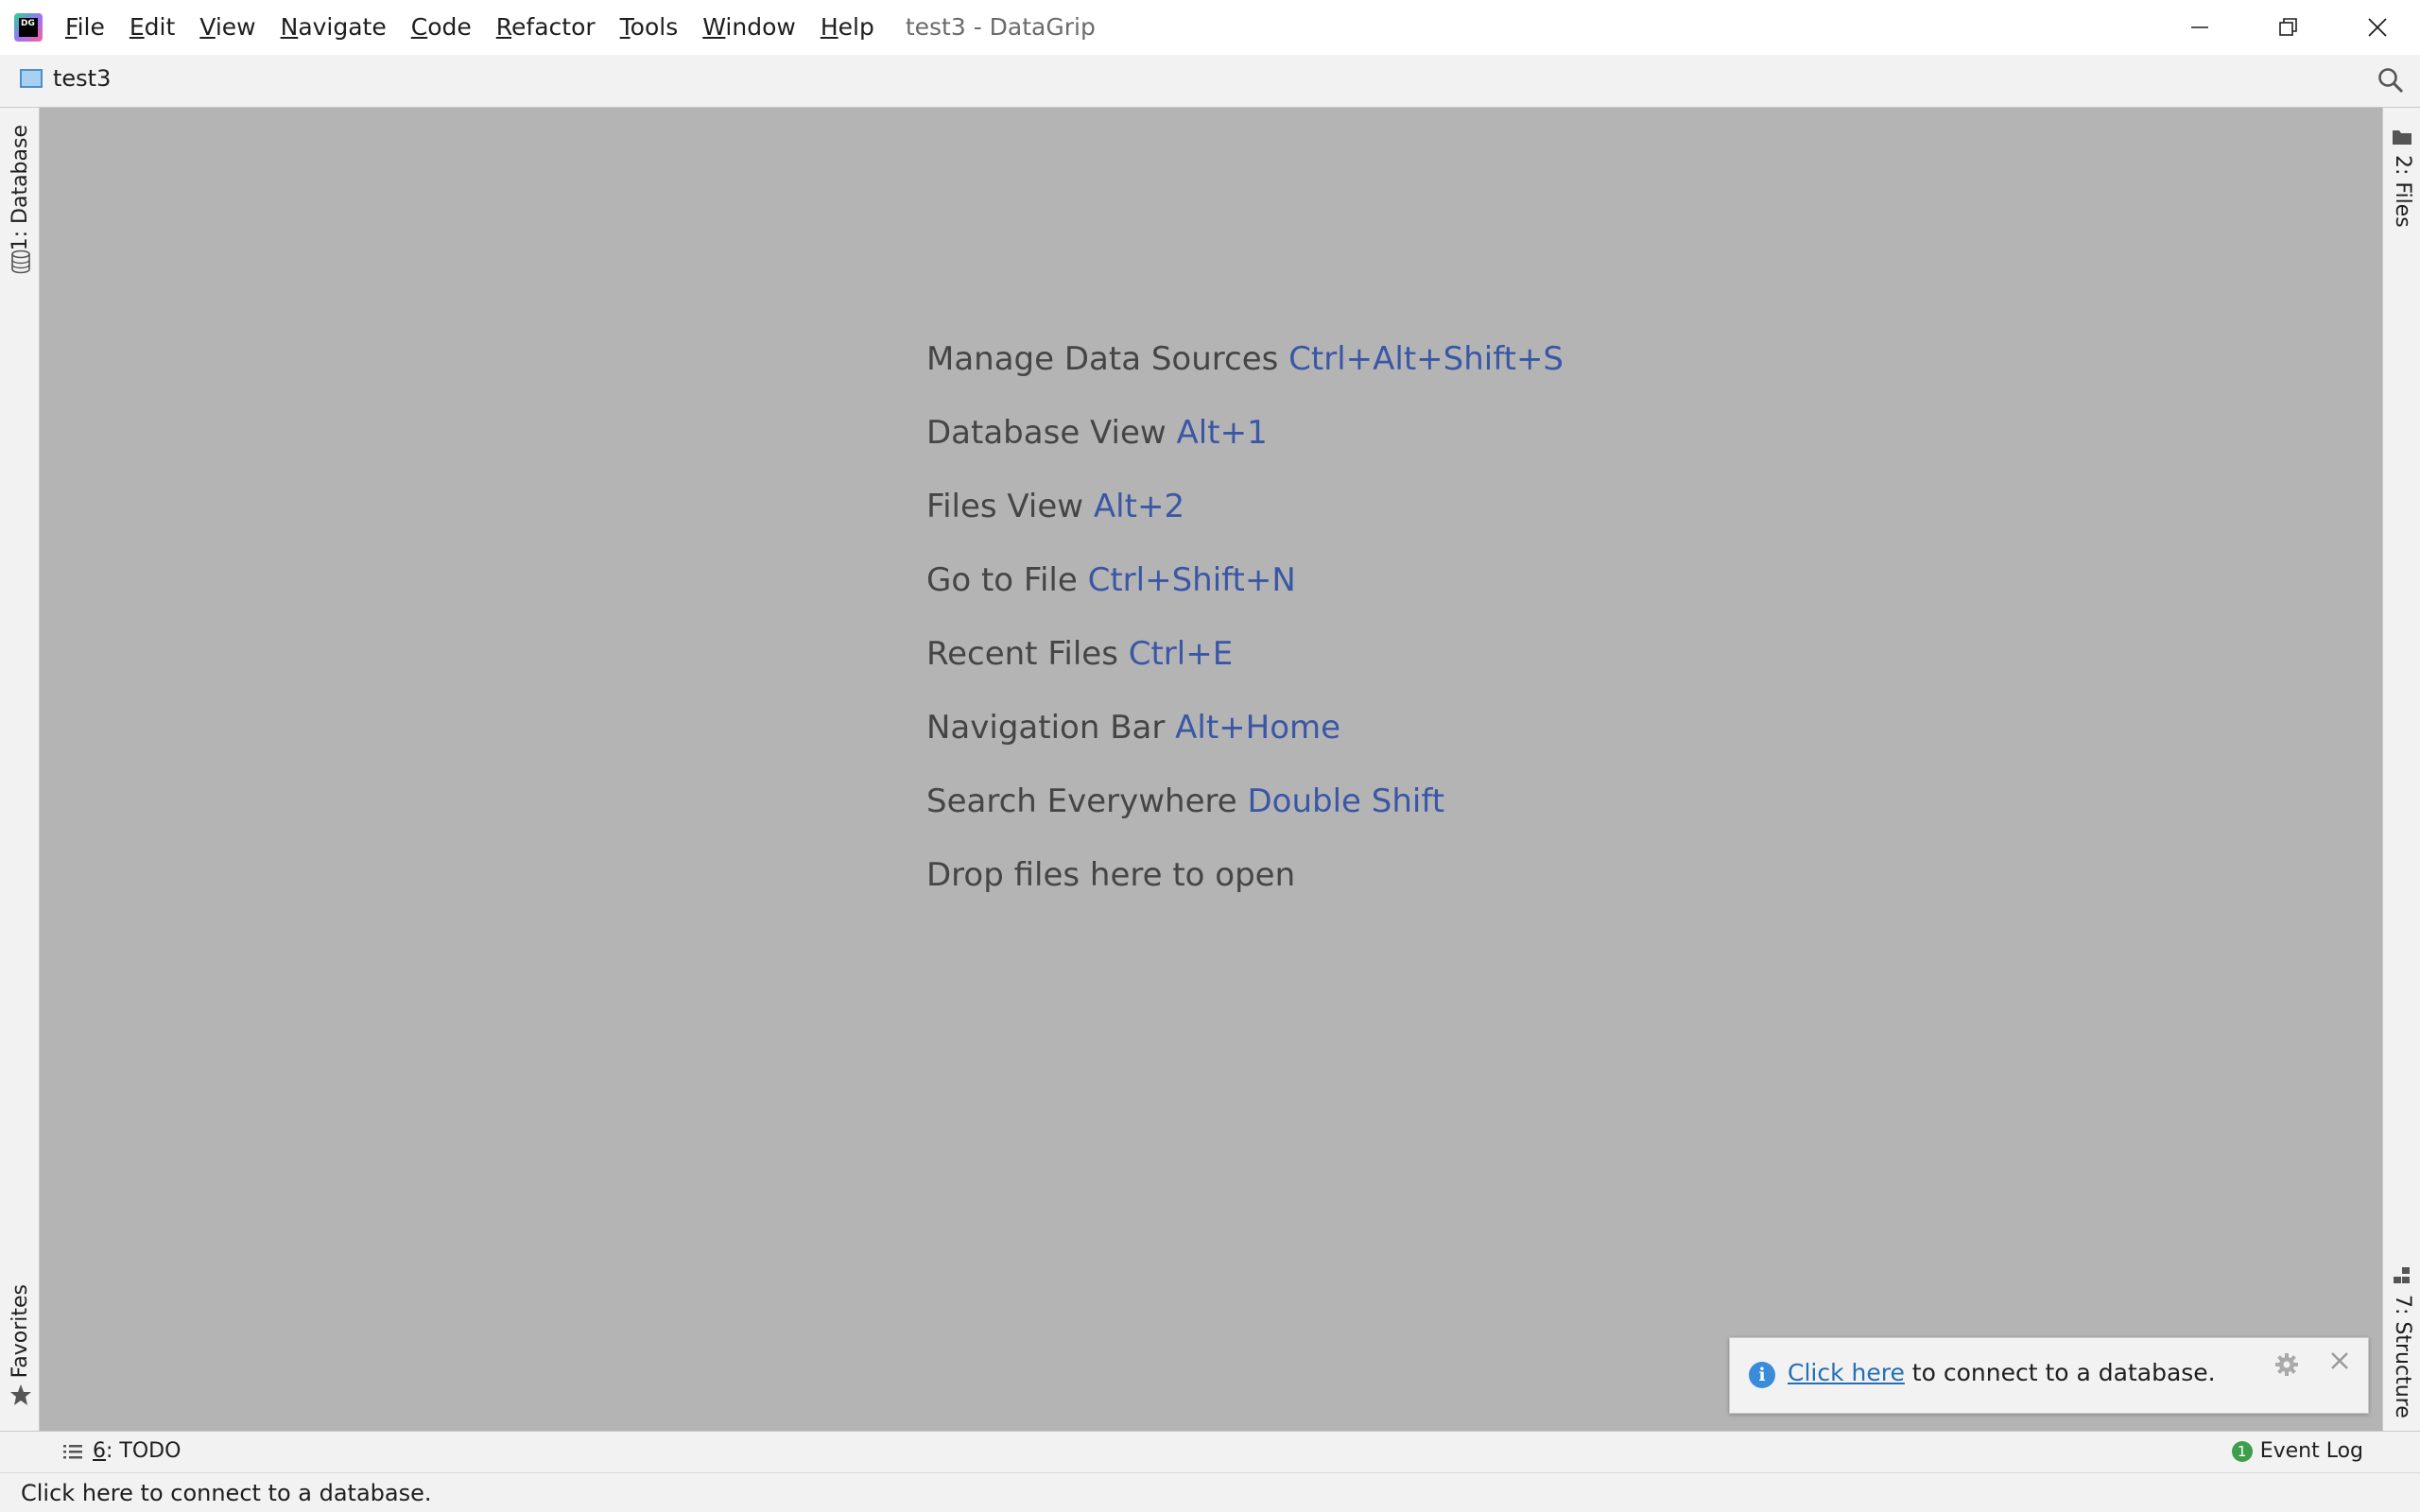 The image size is (2420, 1512). What do you see at coordinates (137, 1451) in the screenshot?
I see `tab-todo-label: 6: TODO` at bounding box center [137, 1451].